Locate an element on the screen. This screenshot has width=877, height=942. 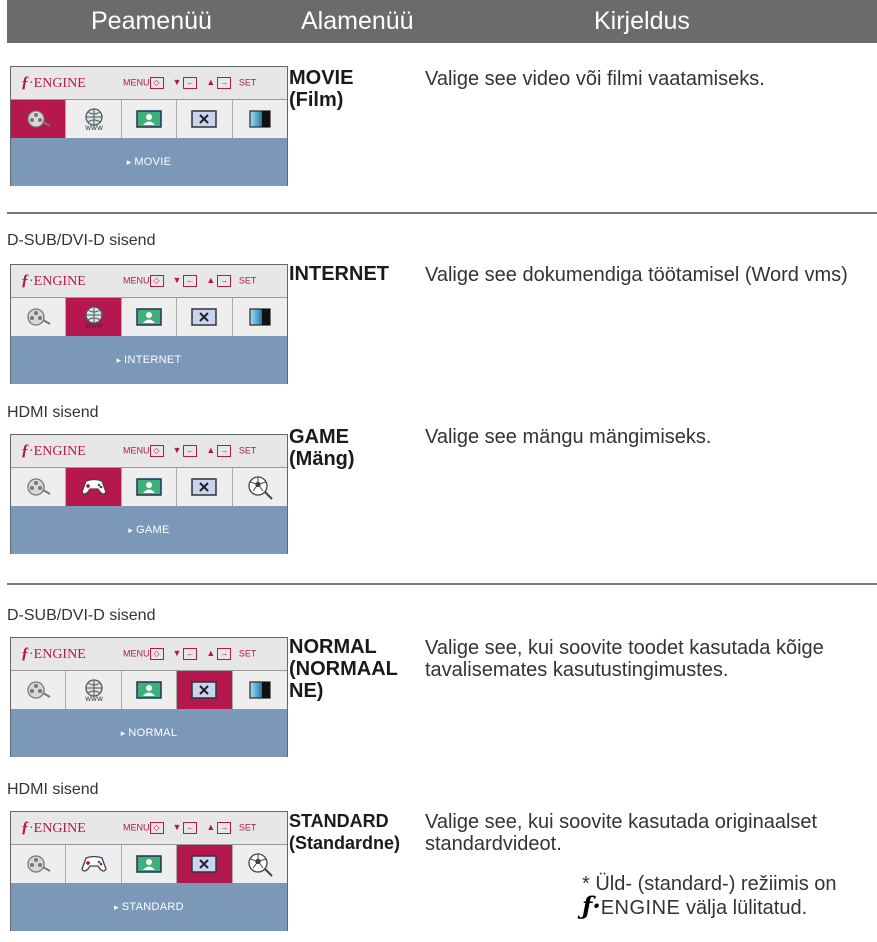
osd-label-bar: INTERNET is located at coordinates (149, 360).